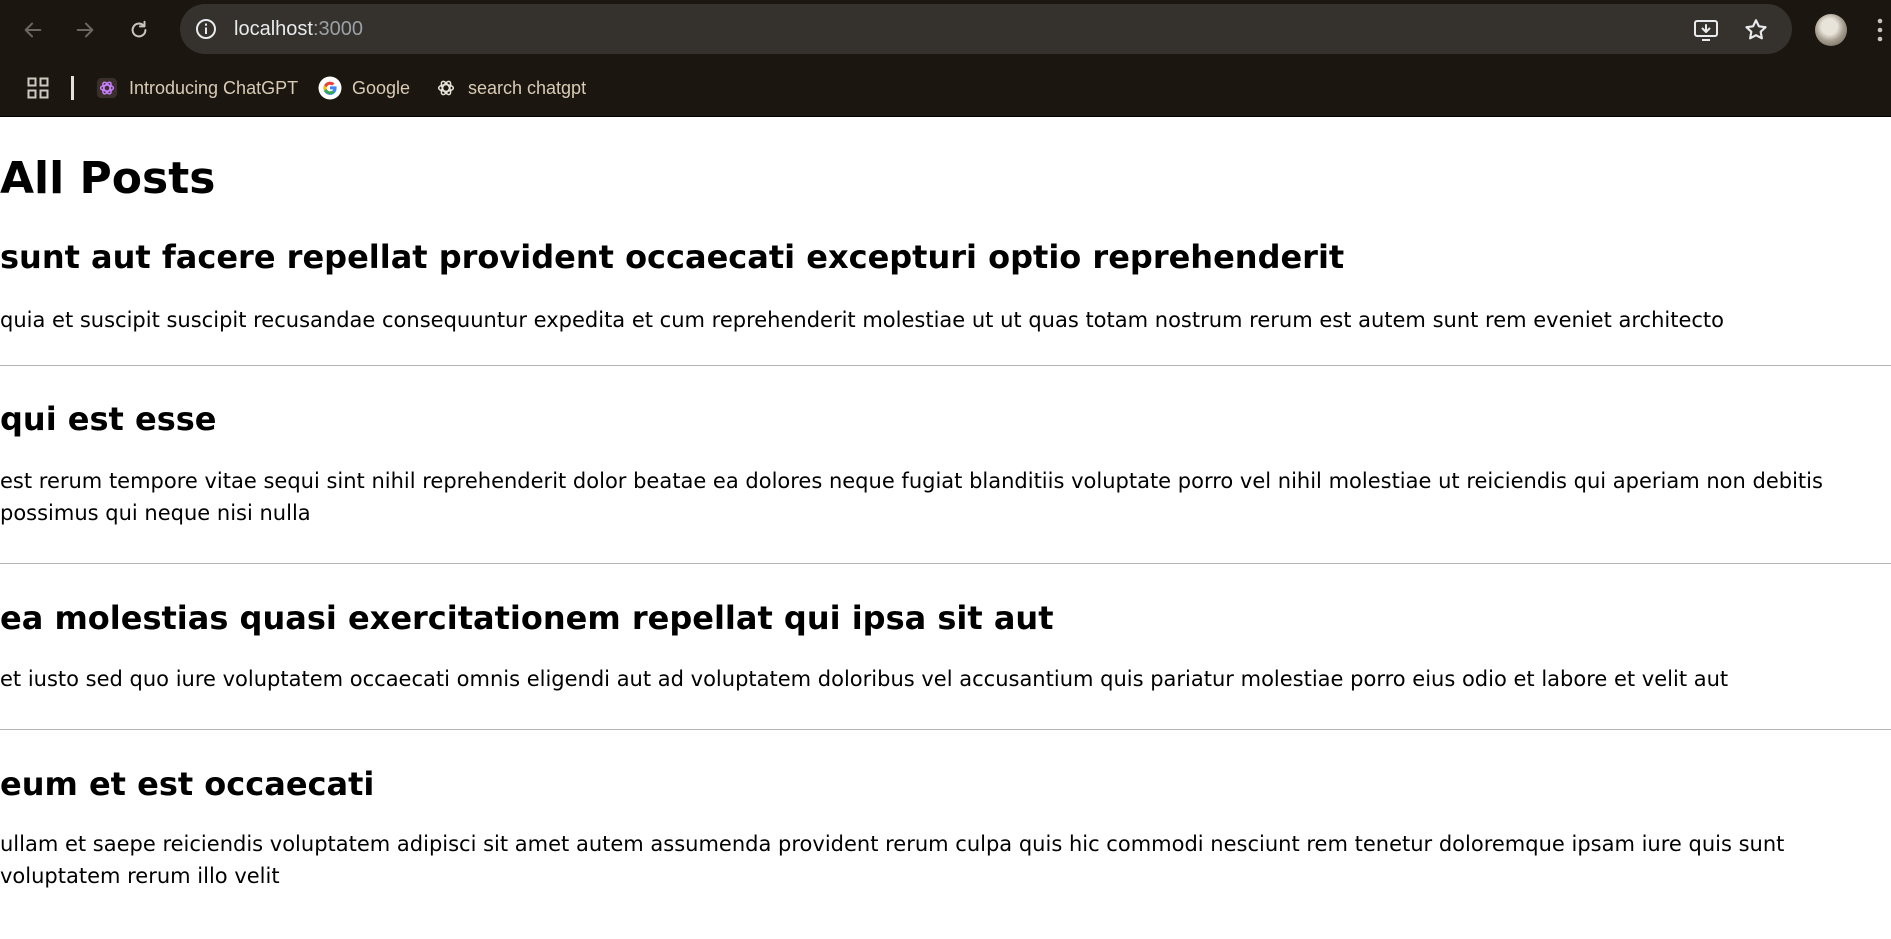 The width and height of the screenshot is (1891, 939). Describe the element at coordinates (527, 87) in the screenshot. I see `bookmark-label: search chatgpt` at that location.